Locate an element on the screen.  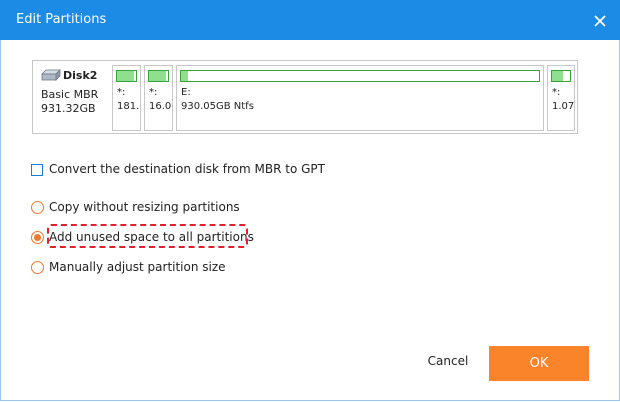
partition-4: *: 1.07 is located at coordinates (561, 98).